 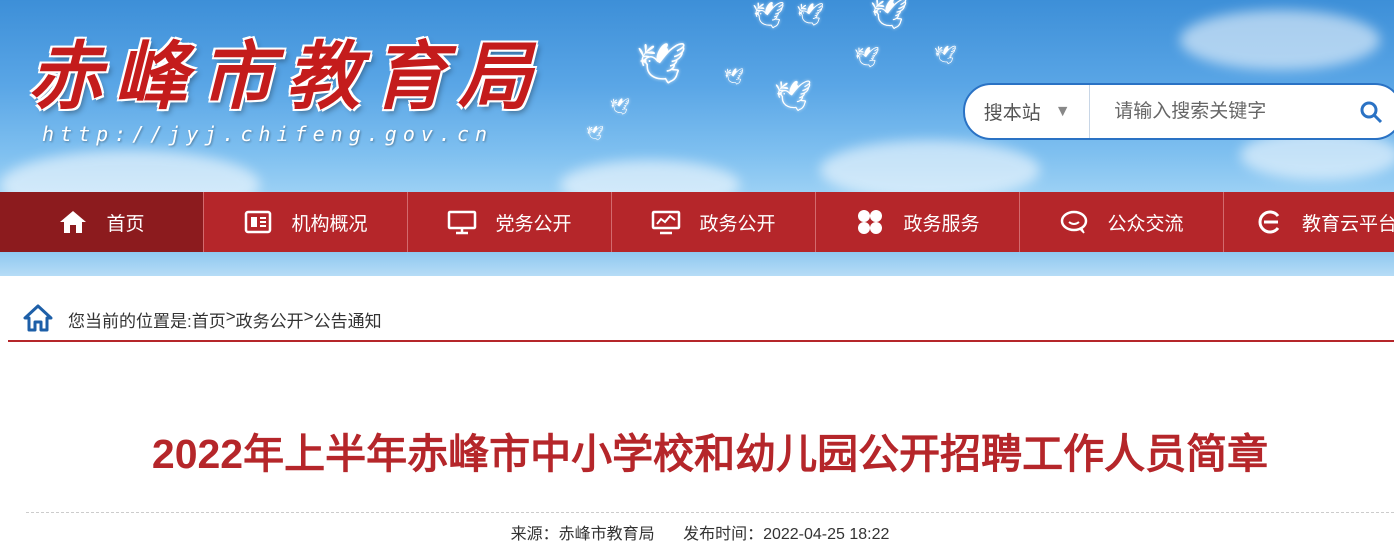 What do you see at coordinates (786, 534) in the screenshot?
I see `article-publish-time: 发布时间：2022-04-25 18:22` at bounding box center [786, 534].